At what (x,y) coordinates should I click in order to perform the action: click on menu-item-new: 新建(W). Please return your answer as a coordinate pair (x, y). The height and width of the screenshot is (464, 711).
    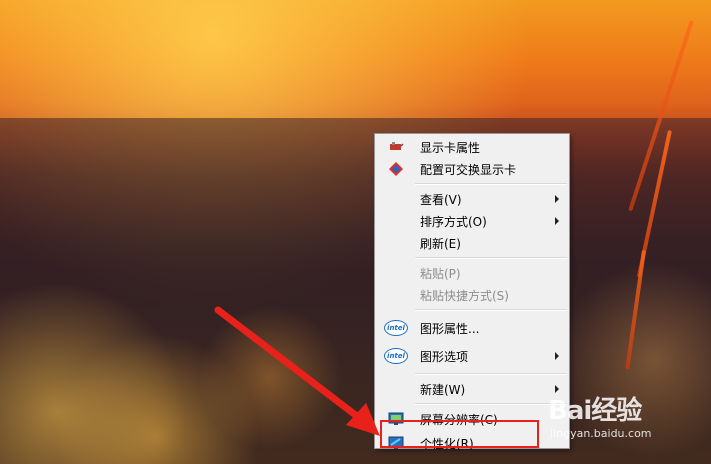
    Looking at the image, I should click on (472, 389).